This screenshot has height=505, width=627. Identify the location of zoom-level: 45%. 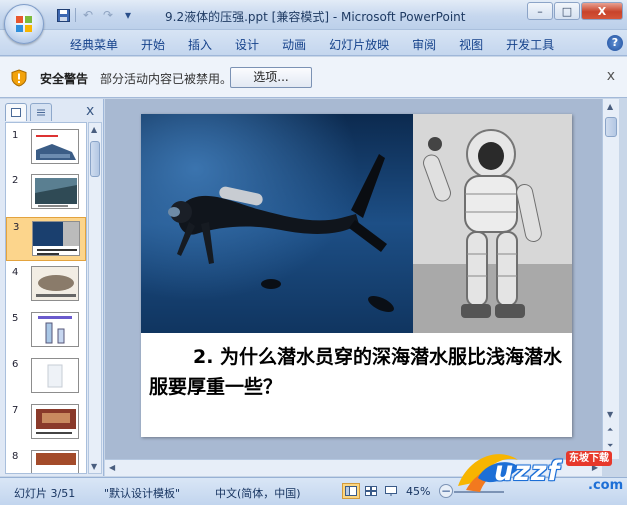
(418, 491).